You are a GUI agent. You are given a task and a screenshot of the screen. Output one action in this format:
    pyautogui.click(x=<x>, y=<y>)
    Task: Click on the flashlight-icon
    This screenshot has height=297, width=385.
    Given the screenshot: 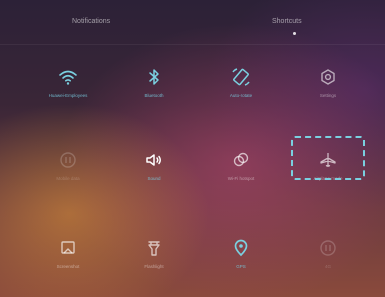 What is the action you would take?
    pyautogui.click(x=154, y=248)
    